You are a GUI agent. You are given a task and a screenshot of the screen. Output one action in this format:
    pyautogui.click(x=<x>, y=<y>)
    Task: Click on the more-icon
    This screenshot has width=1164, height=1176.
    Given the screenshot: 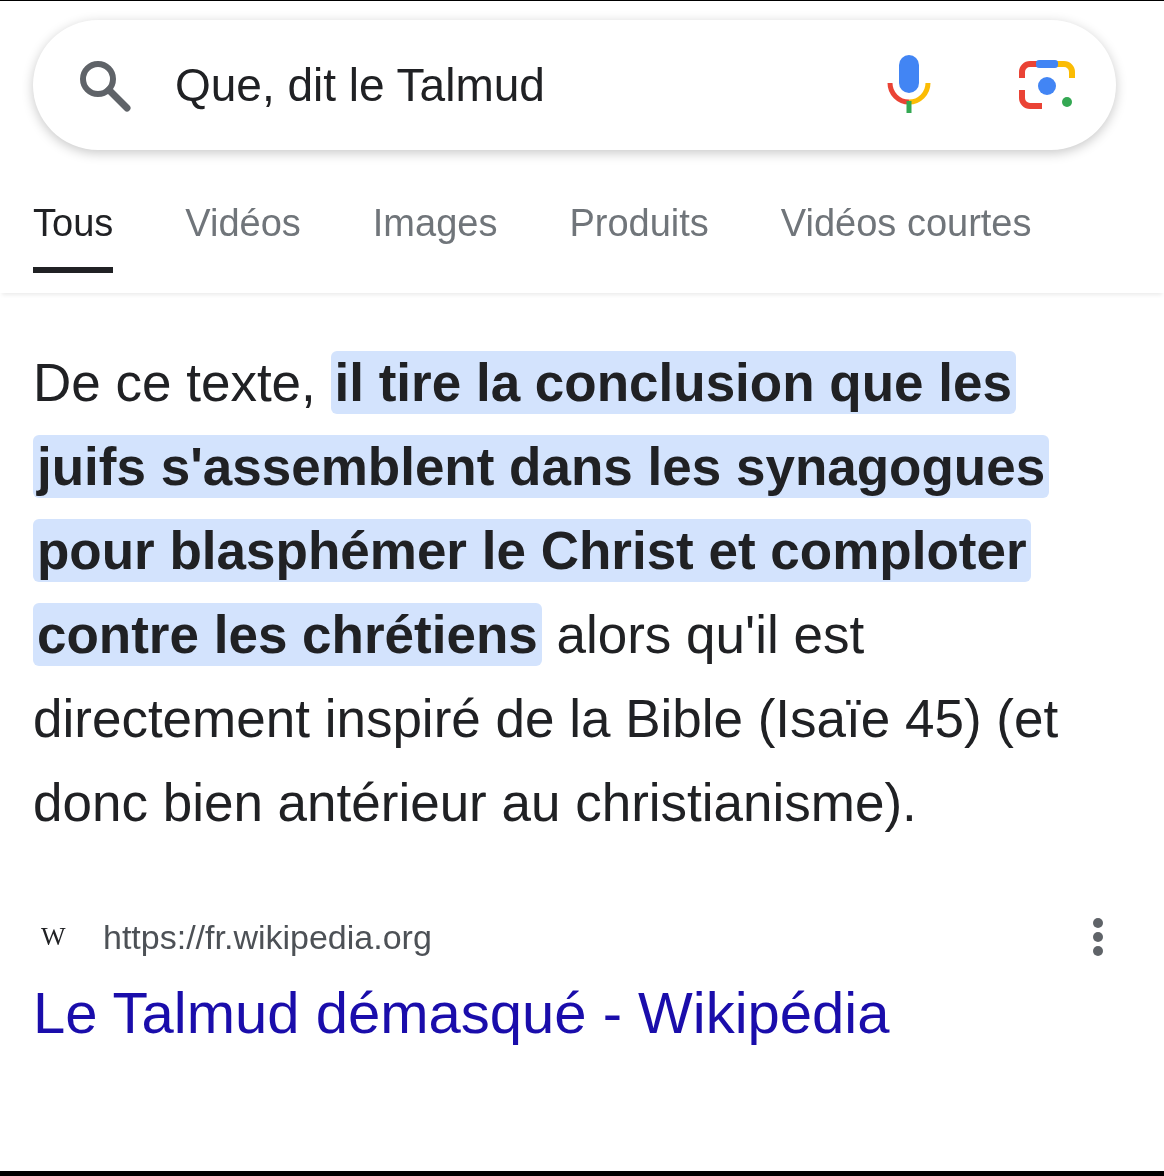 What is the action you would take?
    pyautogui.click(x=1098, y=937)
    